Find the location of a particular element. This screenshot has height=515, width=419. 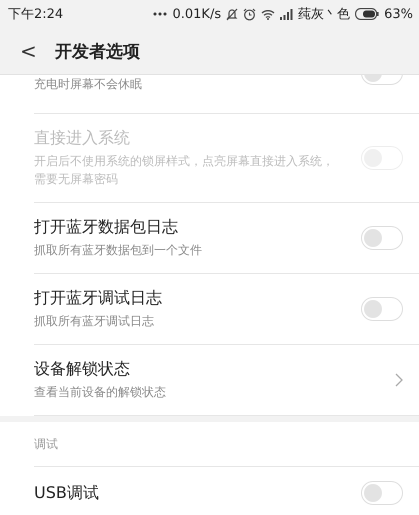

carrier-name: 莼灰丶色 is located at coordinates (324, 14).